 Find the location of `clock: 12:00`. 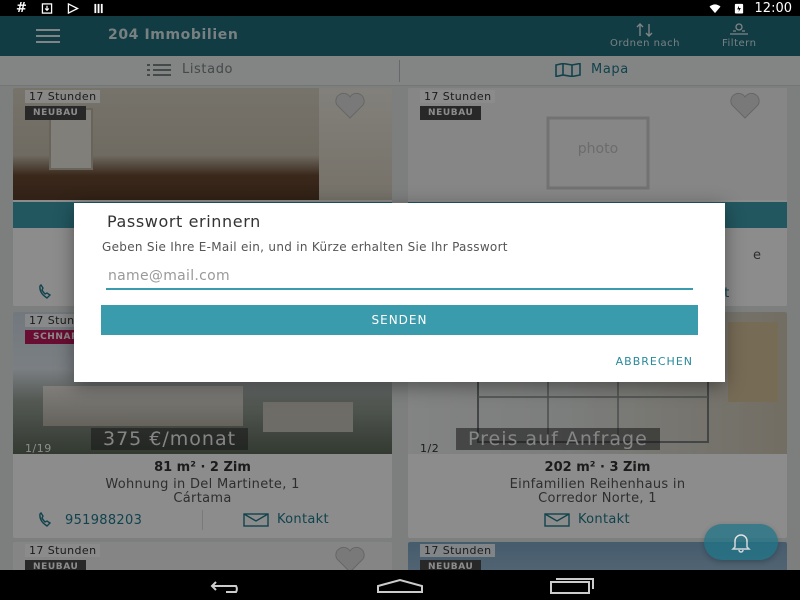

clock: 12:00 is located at coordinates (773, 8).